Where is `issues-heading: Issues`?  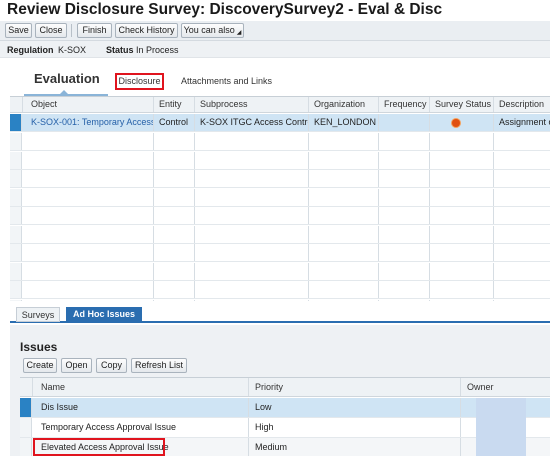
issues-heading: Issues is located at coordinates (39, 347).